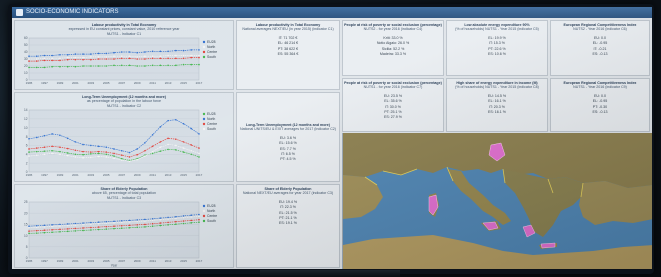 Image resolution: width=661 pixels, height=277 pixels. I want to click on indicator-value: ES: -0.13, so click(600, 54).